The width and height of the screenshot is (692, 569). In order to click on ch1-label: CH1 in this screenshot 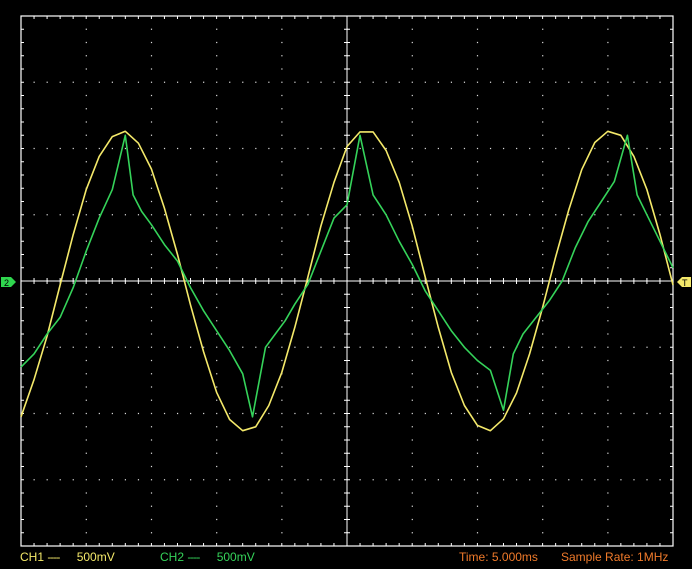, I will do `click(32, 557)`.